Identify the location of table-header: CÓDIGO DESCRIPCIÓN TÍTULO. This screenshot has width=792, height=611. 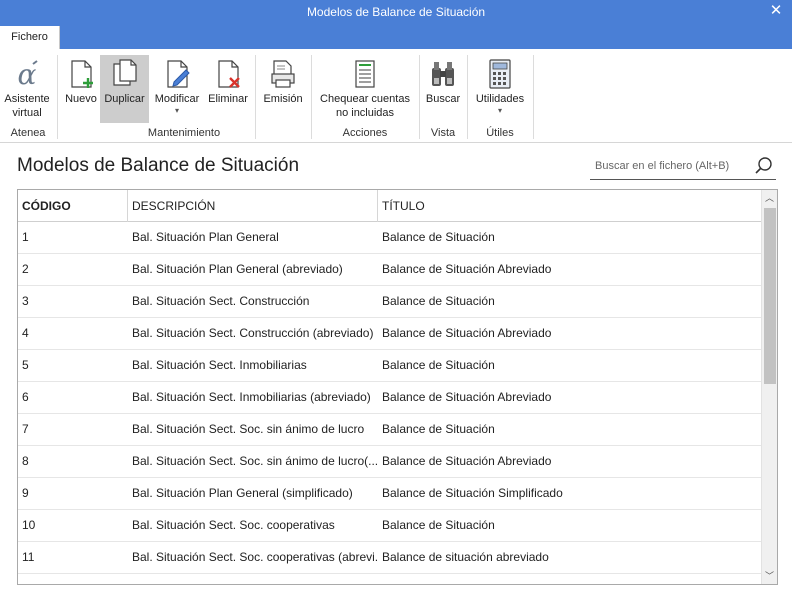
(390, 206).